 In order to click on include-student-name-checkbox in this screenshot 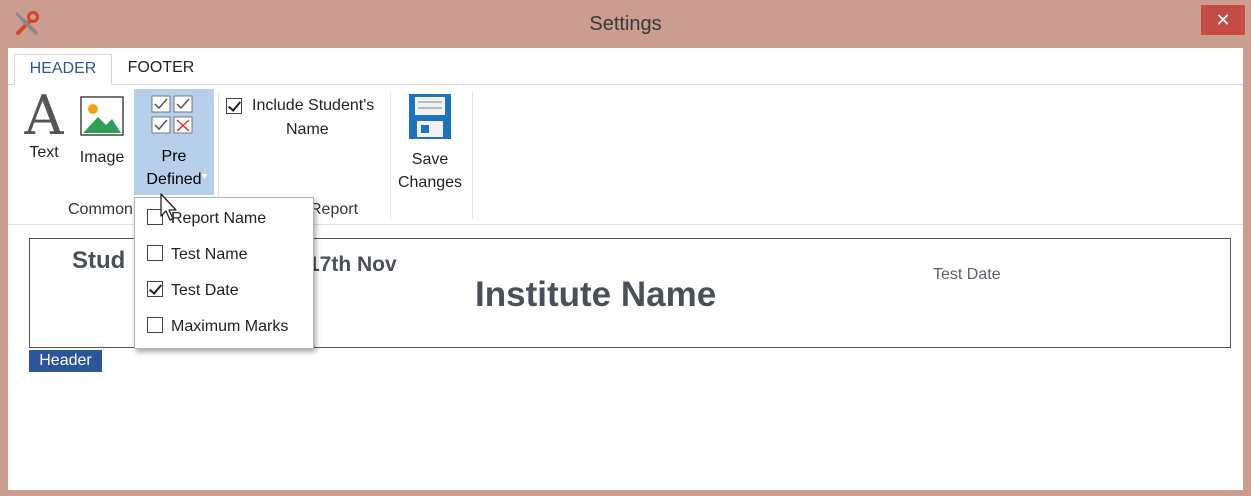, I will do `click(234, 106)`.